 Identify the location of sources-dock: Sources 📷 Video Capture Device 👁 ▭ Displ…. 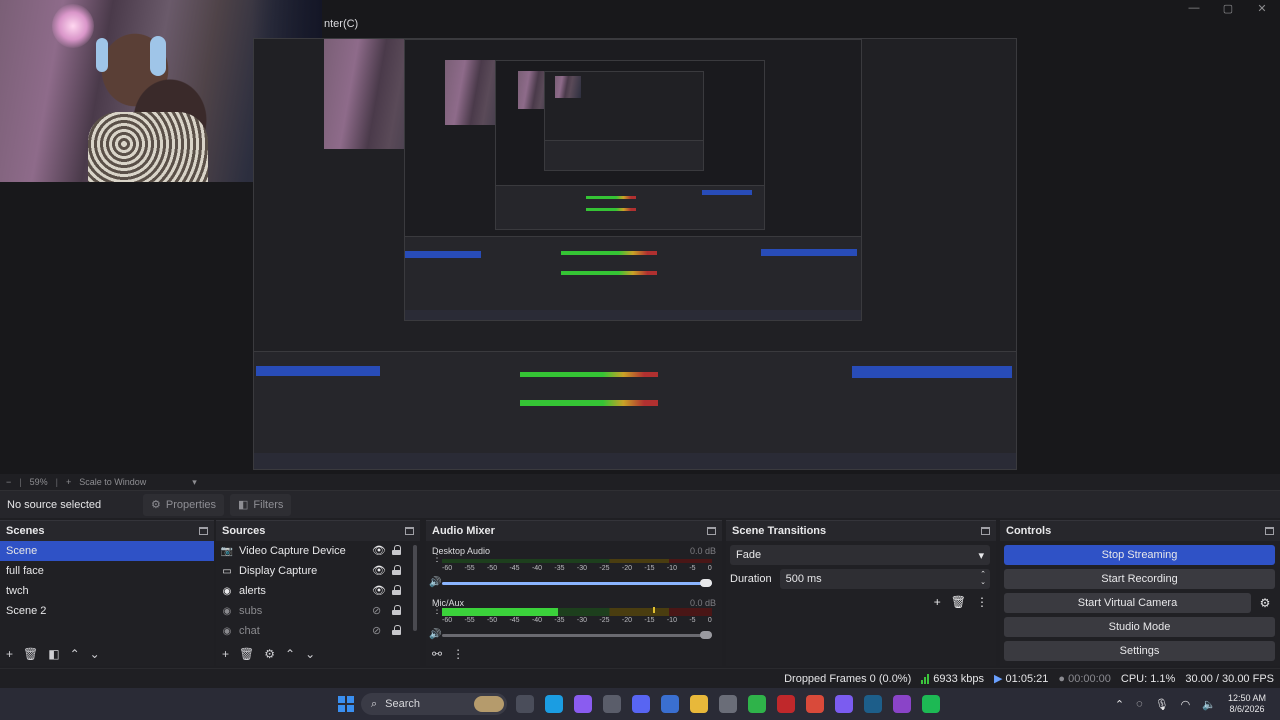
(318, 593).